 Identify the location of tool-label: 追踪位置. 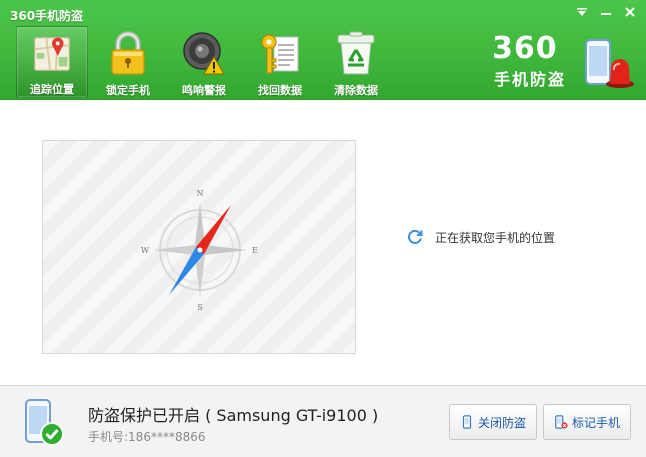
(52, 89).